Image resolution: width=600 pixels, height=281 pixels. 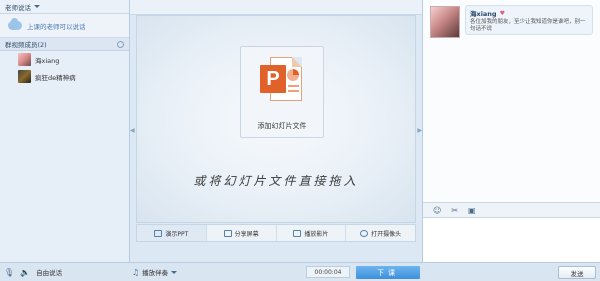 I want to click on speak-prompt: 上课的老师可以说话, so click(x=64, y=26).